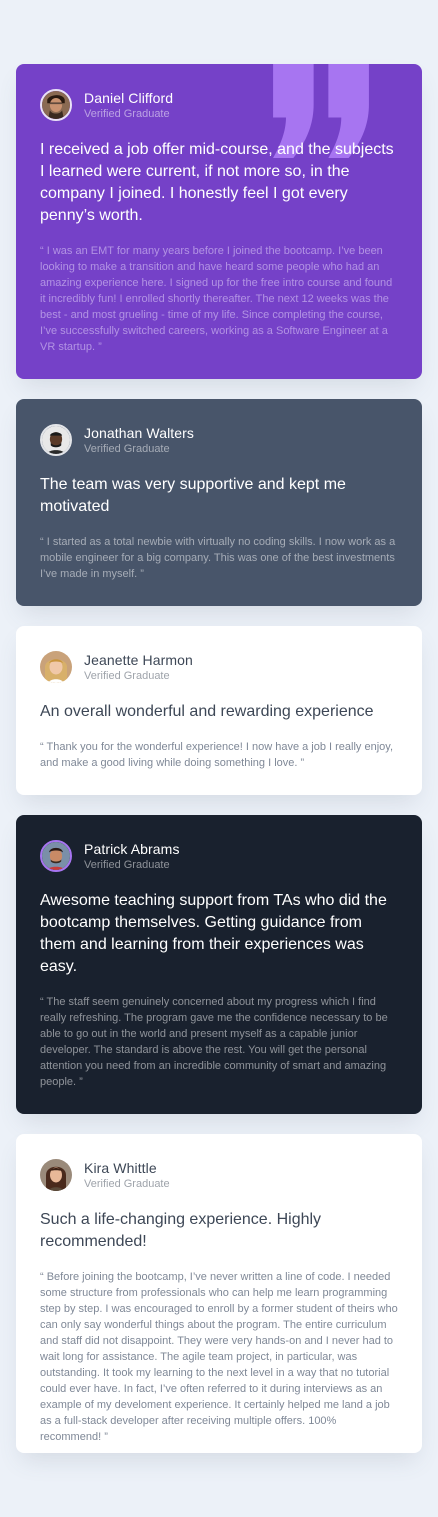 The image size is (438, 1517). I want to click on avatar-jonathan-icon, so click(56, 440).